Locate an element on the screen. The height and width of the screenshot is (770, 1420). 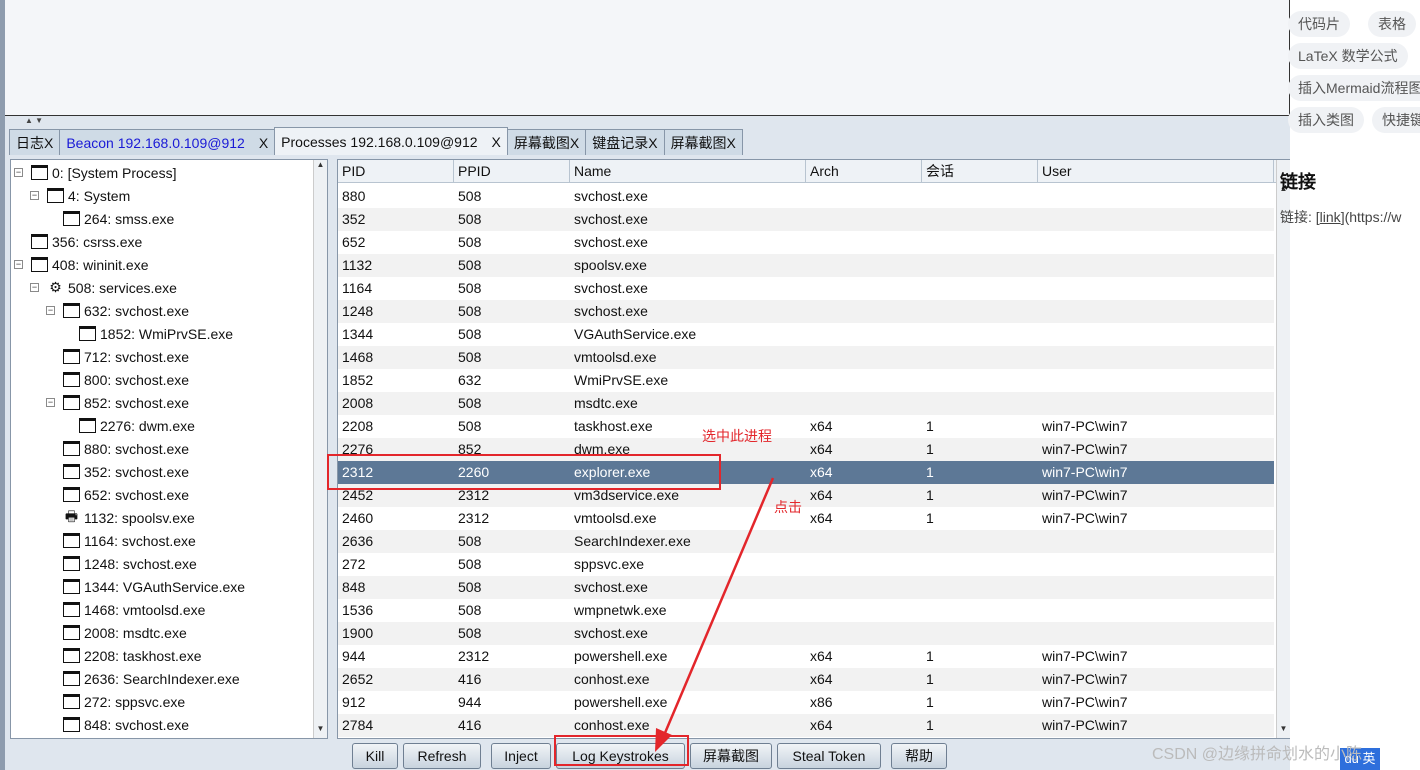
link-prefix: 链接: [ is located at coordinates (1300, 217).